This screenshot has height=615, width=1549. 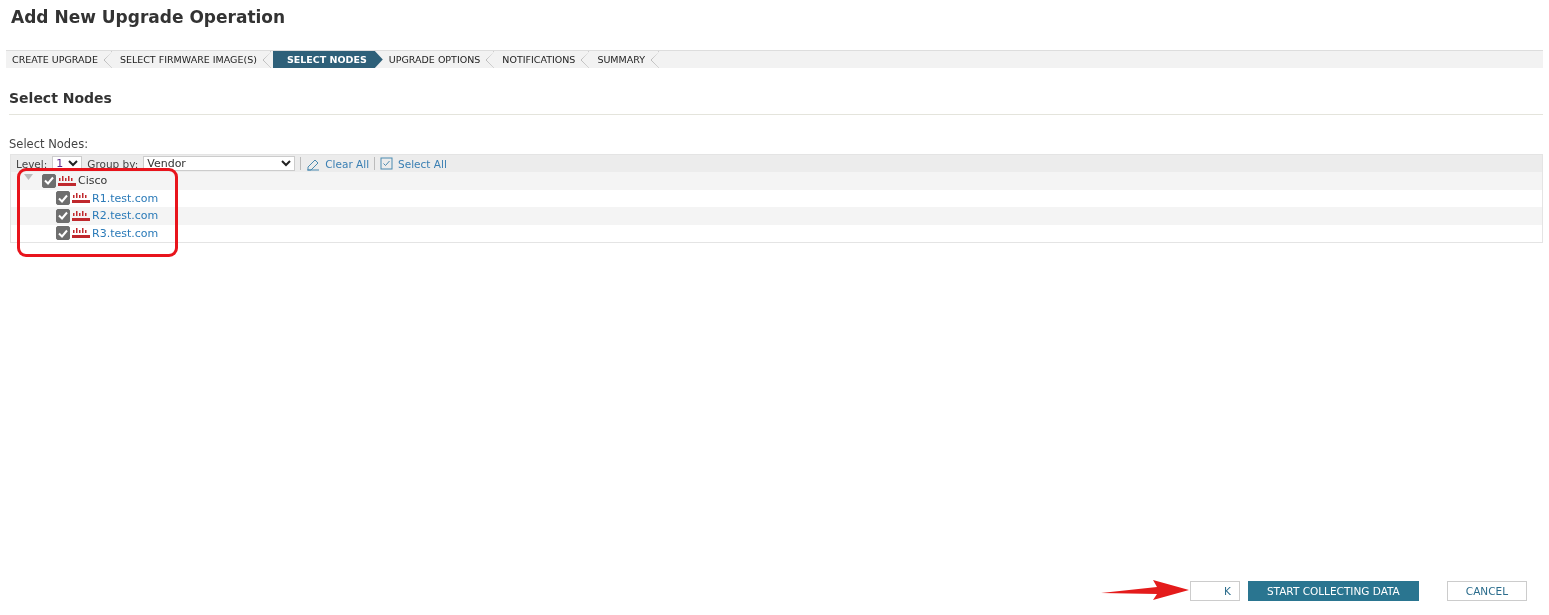 What do you see at coordinates (347, 163) in the screenshot?
I see `clear-all-link: Clear All` at bounding box center [347, 163].